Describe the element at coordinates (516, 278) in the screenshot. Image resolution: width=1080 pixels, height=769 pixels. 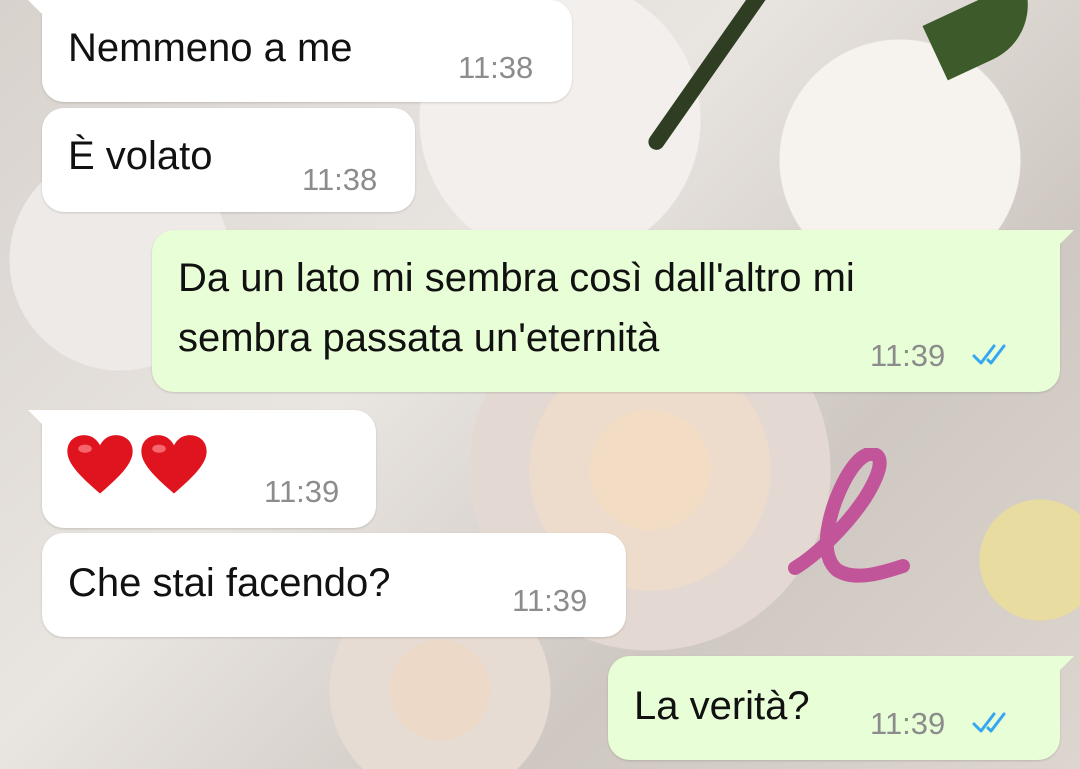
I see `message-text-line: Da un lato mi sembra così dall'altro mi` at that location.